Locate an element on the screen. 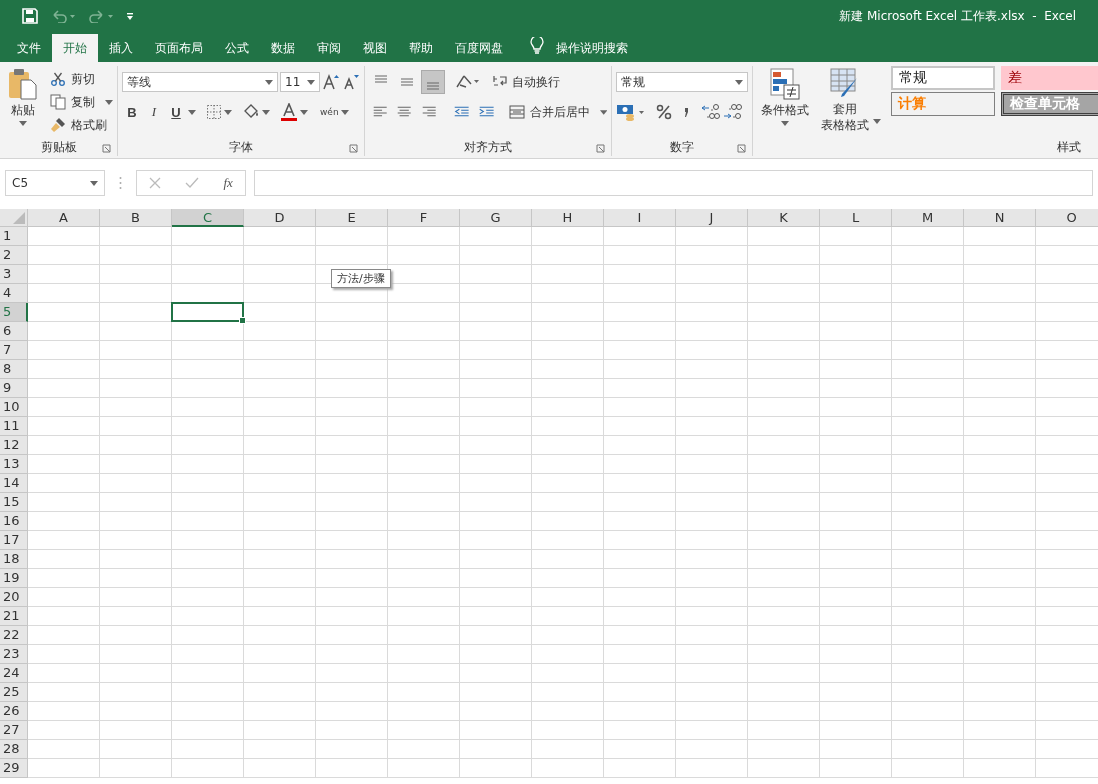  ribbon-tab: 插入 is located at coordinates (121, 48).